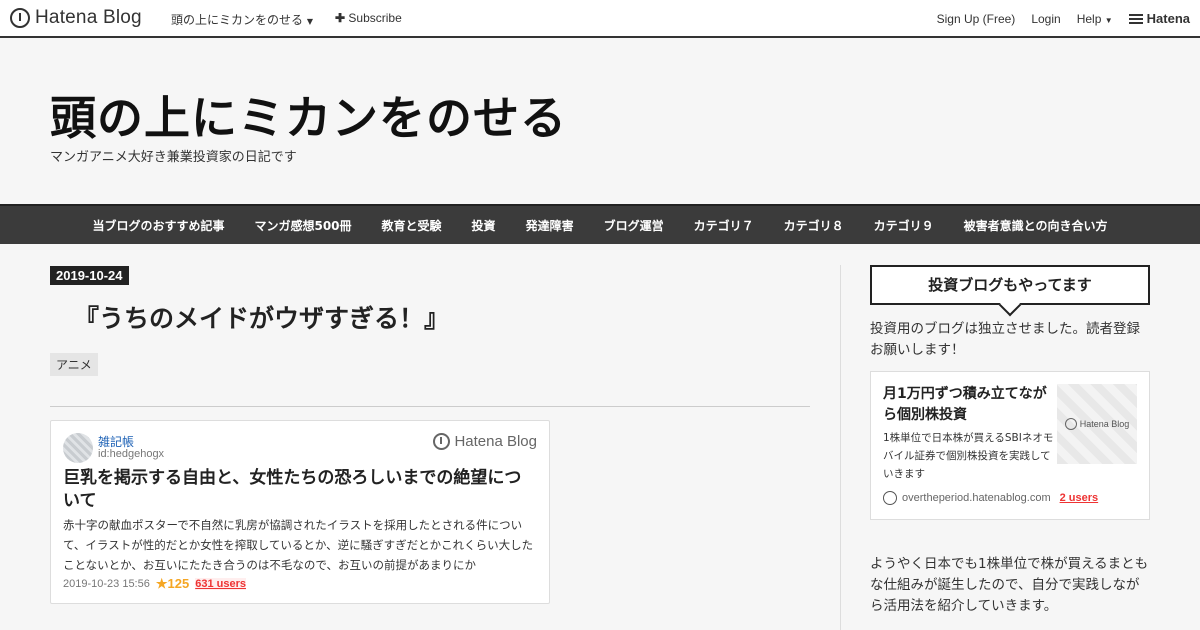 The image size is (1200, 630). I want to click on entry-date: 2019-10-24, so click(89, 275).